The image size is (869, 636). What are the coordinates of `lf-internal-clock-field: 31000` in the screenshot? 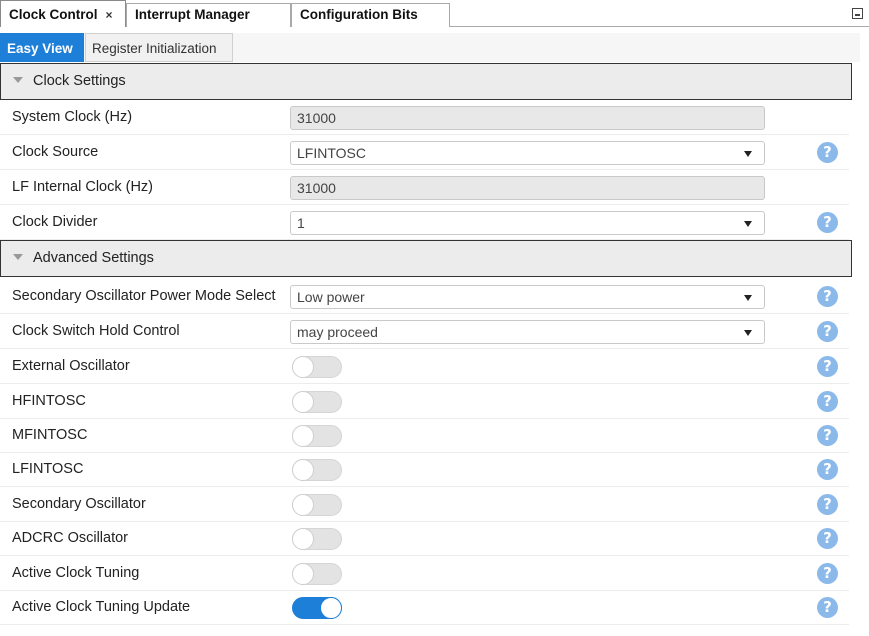 It's located at (527, 188).